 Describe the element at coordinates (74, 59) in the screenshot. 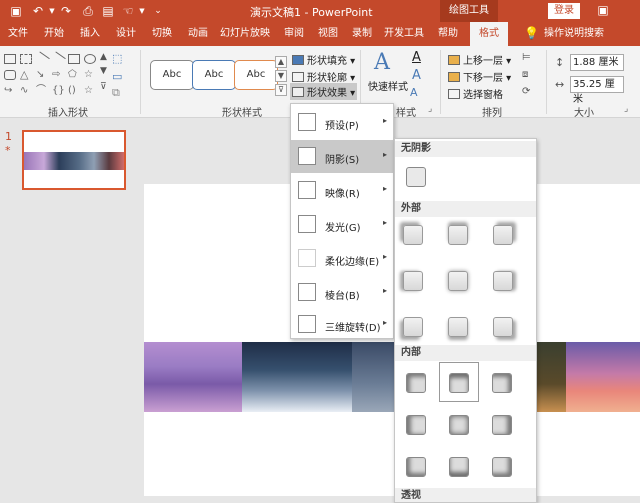

I see `square-shape-icon` at that location.